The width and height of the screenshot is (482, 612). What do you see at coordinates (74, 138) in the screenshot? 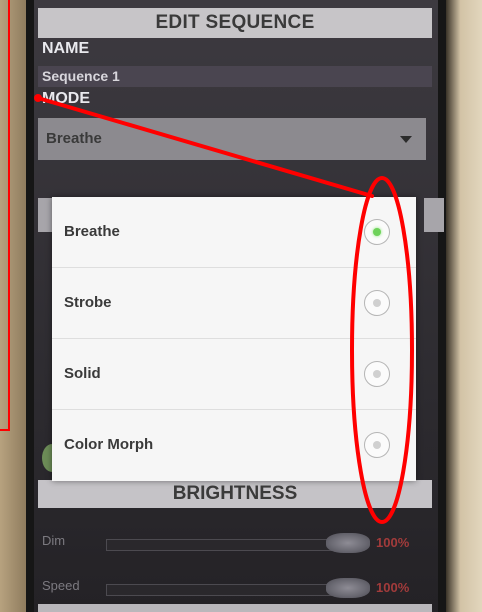
I see `mode-selected-value: Breathe` at bounding box center [74, 138].